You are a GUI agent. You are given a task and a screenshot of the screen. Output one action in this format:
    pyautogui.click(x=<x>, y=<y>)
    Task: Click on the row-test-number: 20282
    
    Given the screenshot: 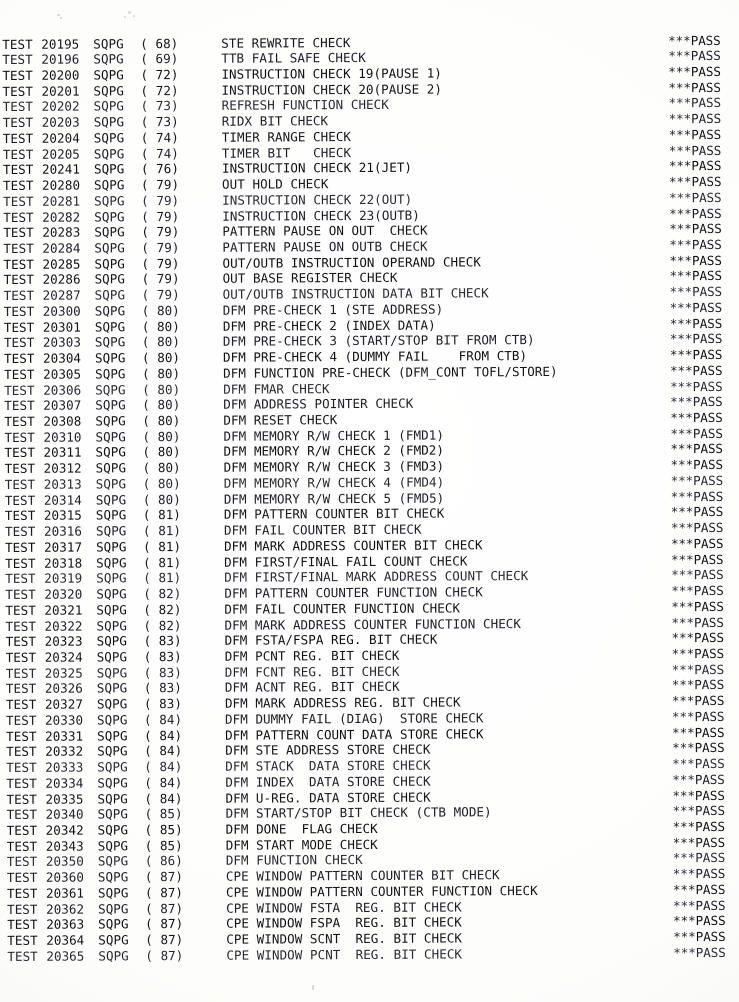 What is the action you would take?
    pyautogui.click(x=61, y=217)
    